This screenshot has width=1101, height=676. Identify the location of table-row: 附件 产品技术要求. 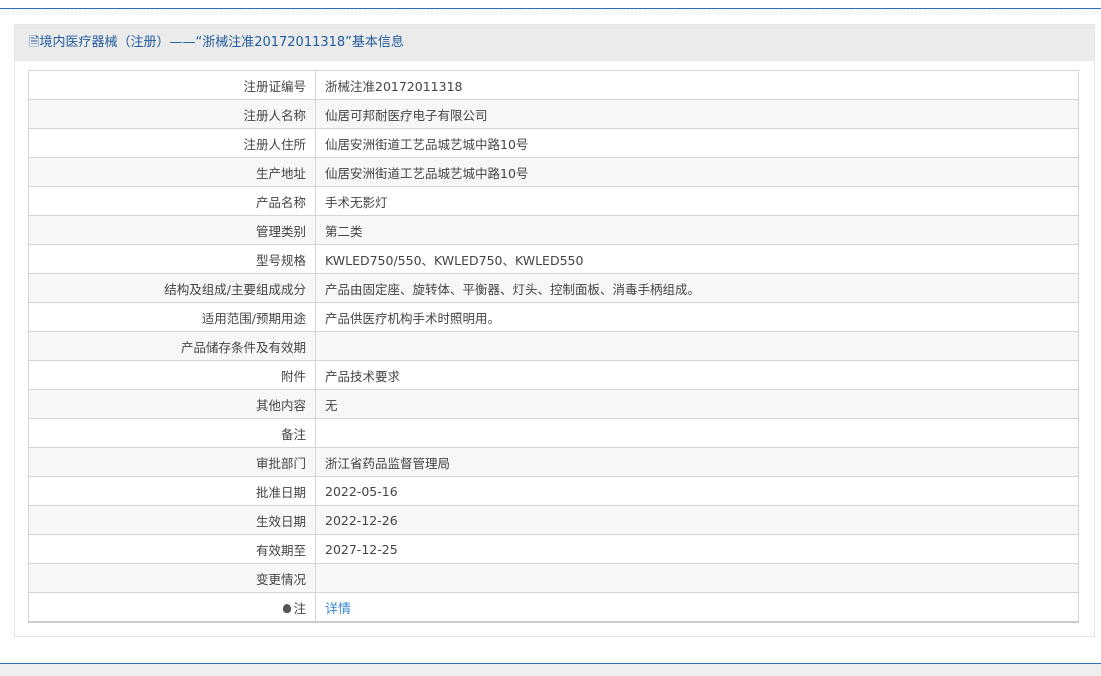
(553, 375).